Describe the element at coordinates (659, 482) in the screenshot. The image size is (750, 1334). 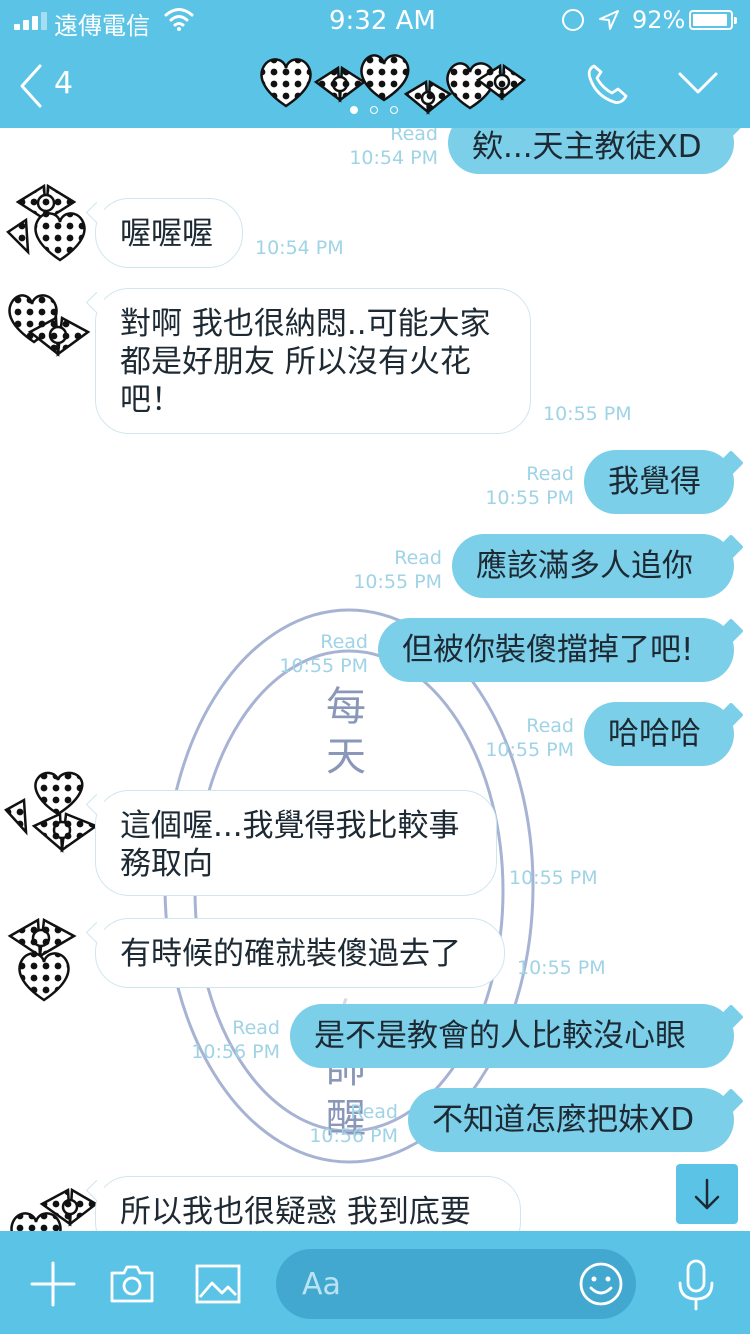
I see `message-bubble-outgoing: 我覺得` at that location.